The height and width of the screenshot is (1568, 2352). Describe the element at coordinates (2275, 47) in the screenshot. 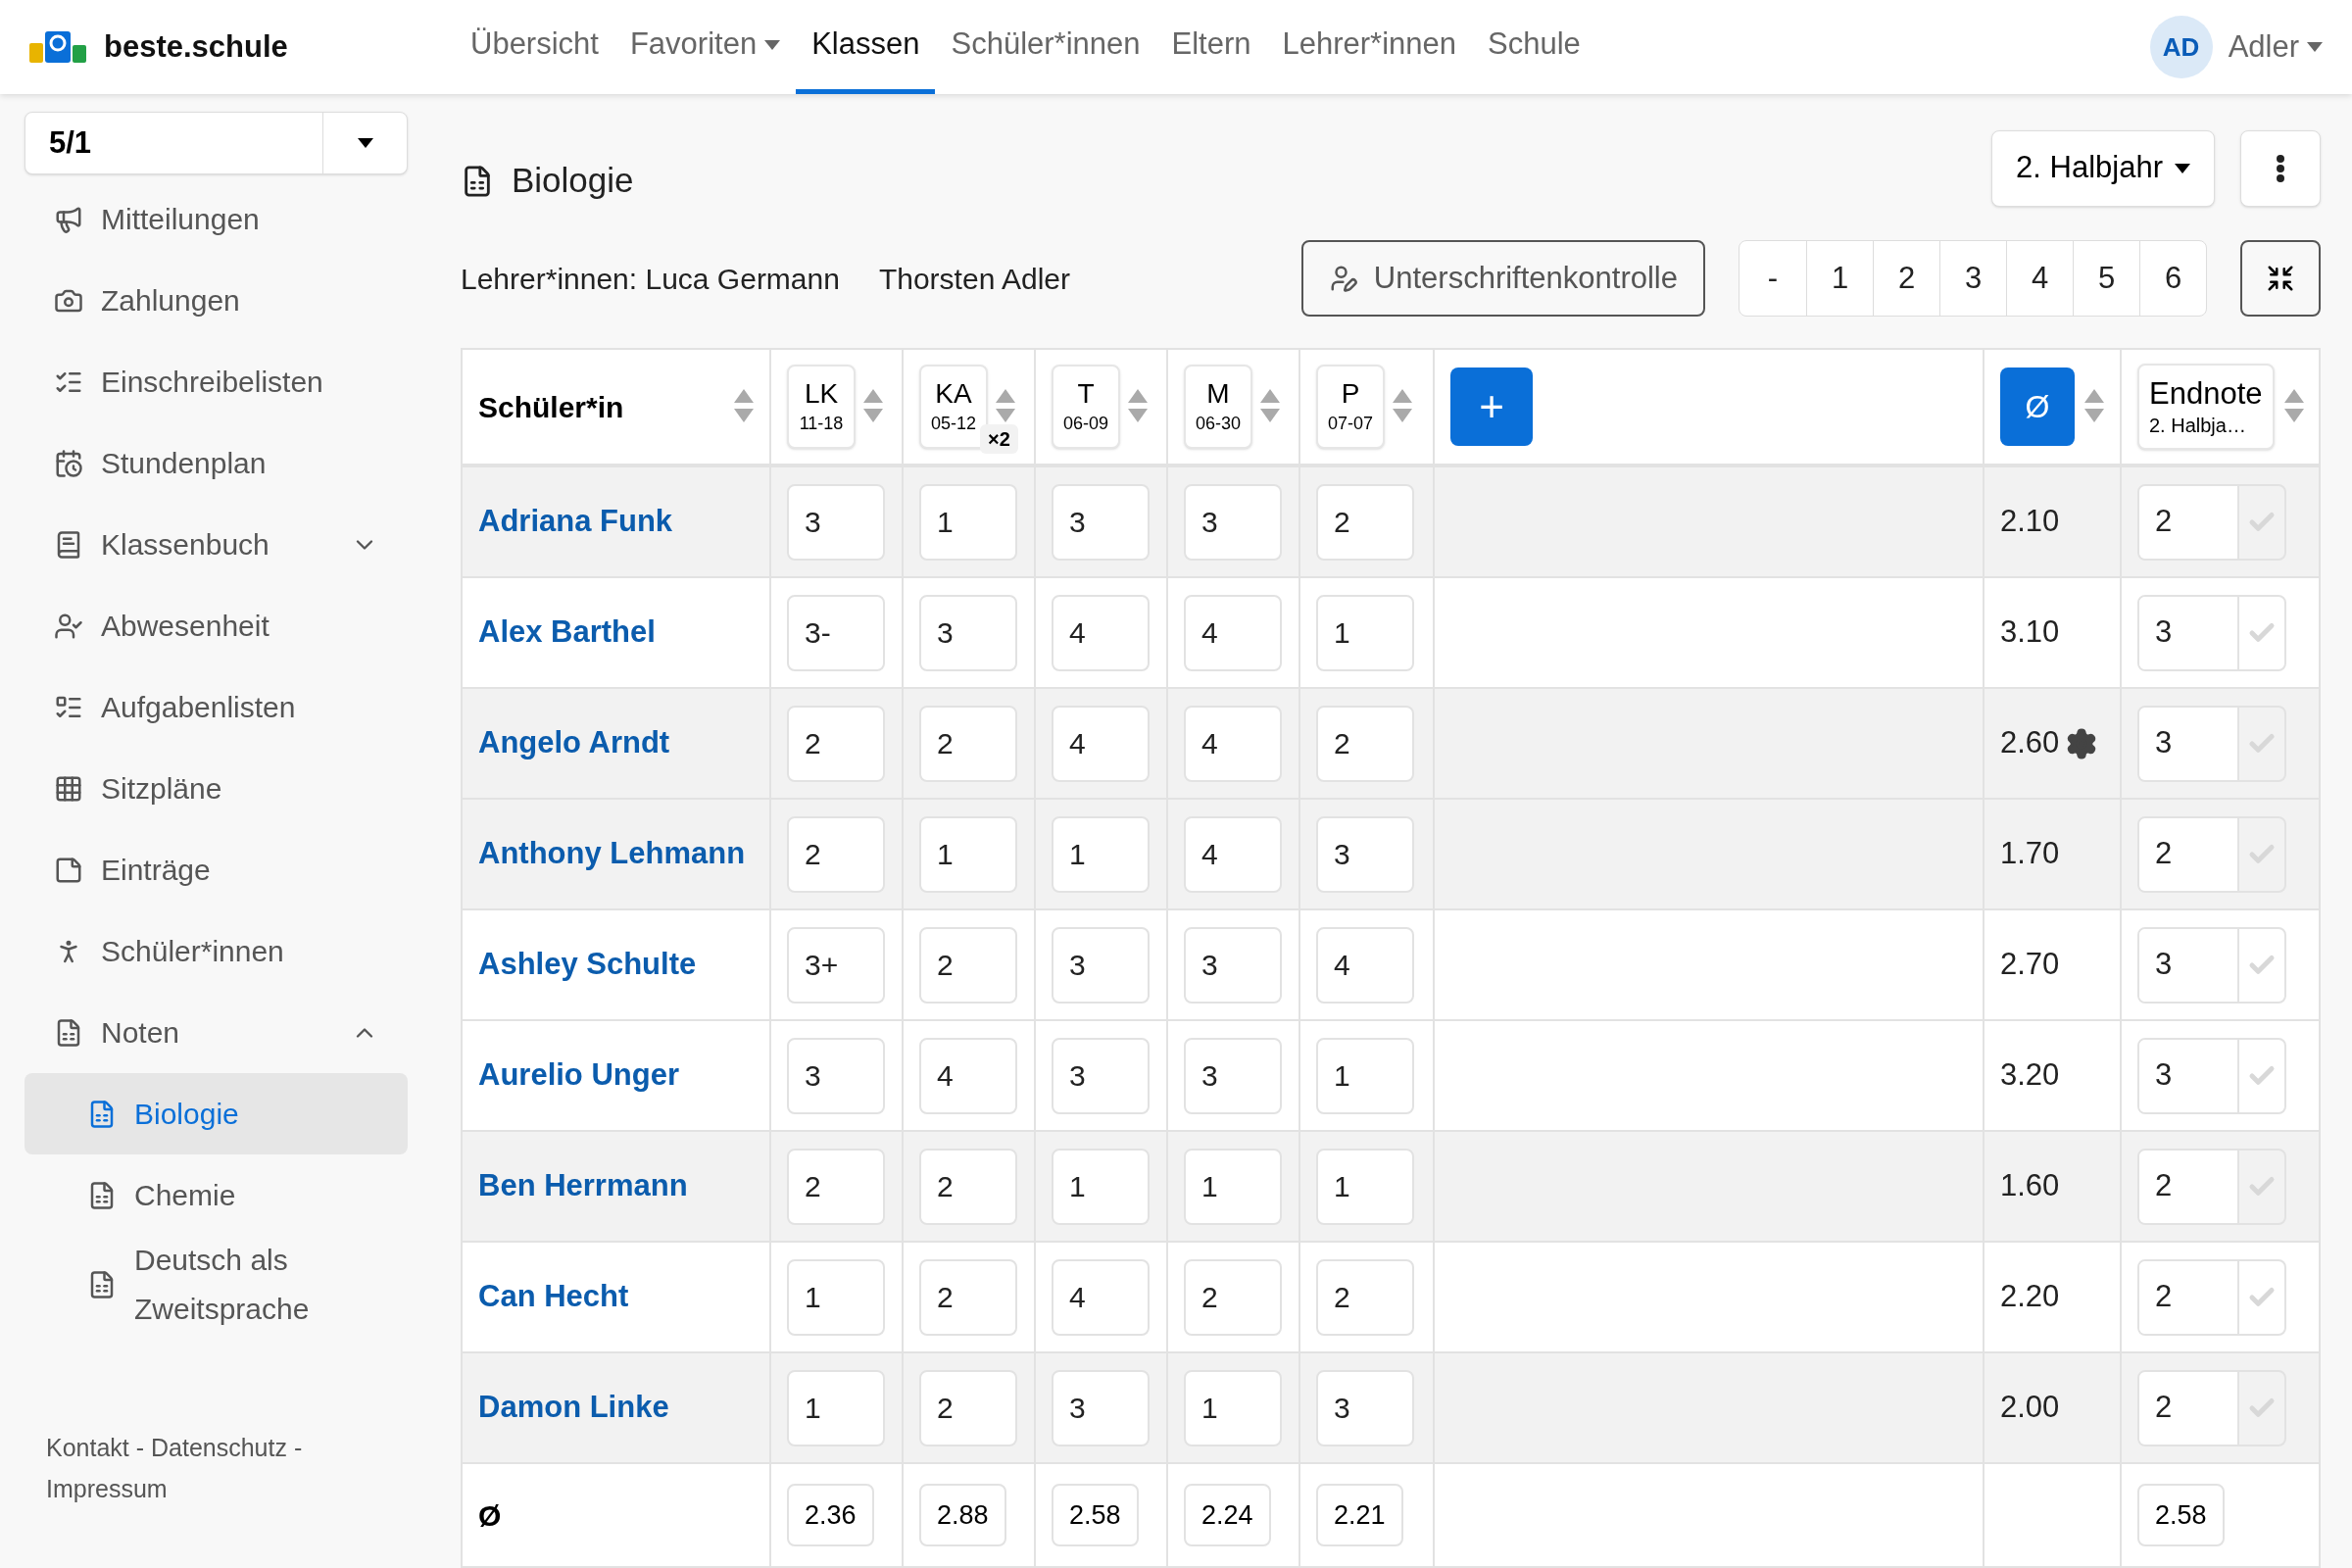

I see `user-menu: Adler` at that location.